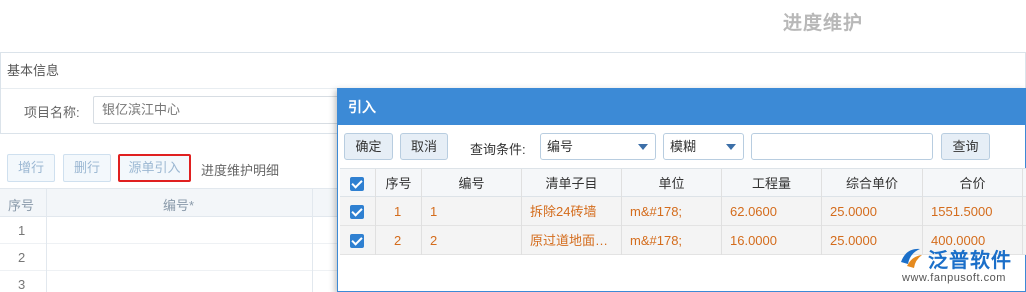  Describe the element at coordinates (681, 107) in the screenshot. I see `dialog-title: 引入` at that location.